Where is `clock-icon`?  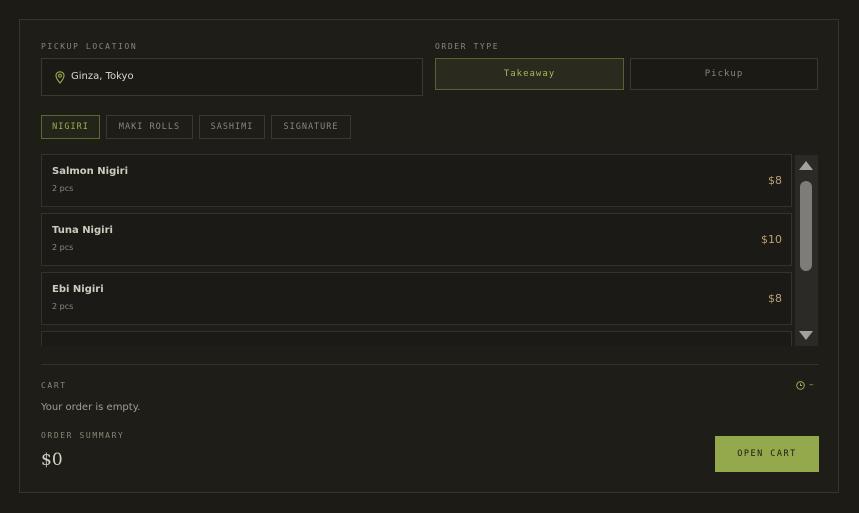 clock-icon is located at coordinates (800, 385).